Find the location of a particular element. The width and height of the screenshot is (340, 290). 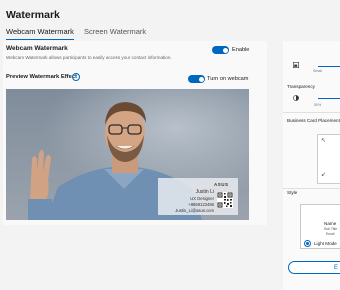

enable-watermark-toggle is located at coordinates (220, 50).